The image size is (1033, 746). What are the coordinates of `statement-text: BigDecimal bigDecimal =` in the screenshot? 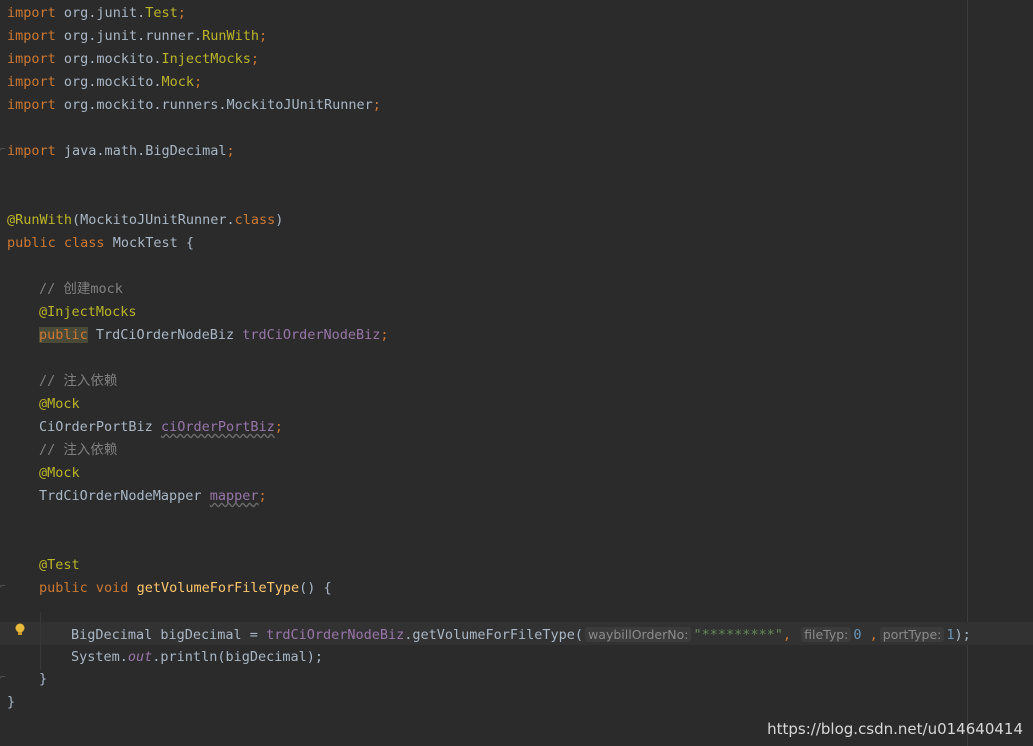 It's located at (169, 635).